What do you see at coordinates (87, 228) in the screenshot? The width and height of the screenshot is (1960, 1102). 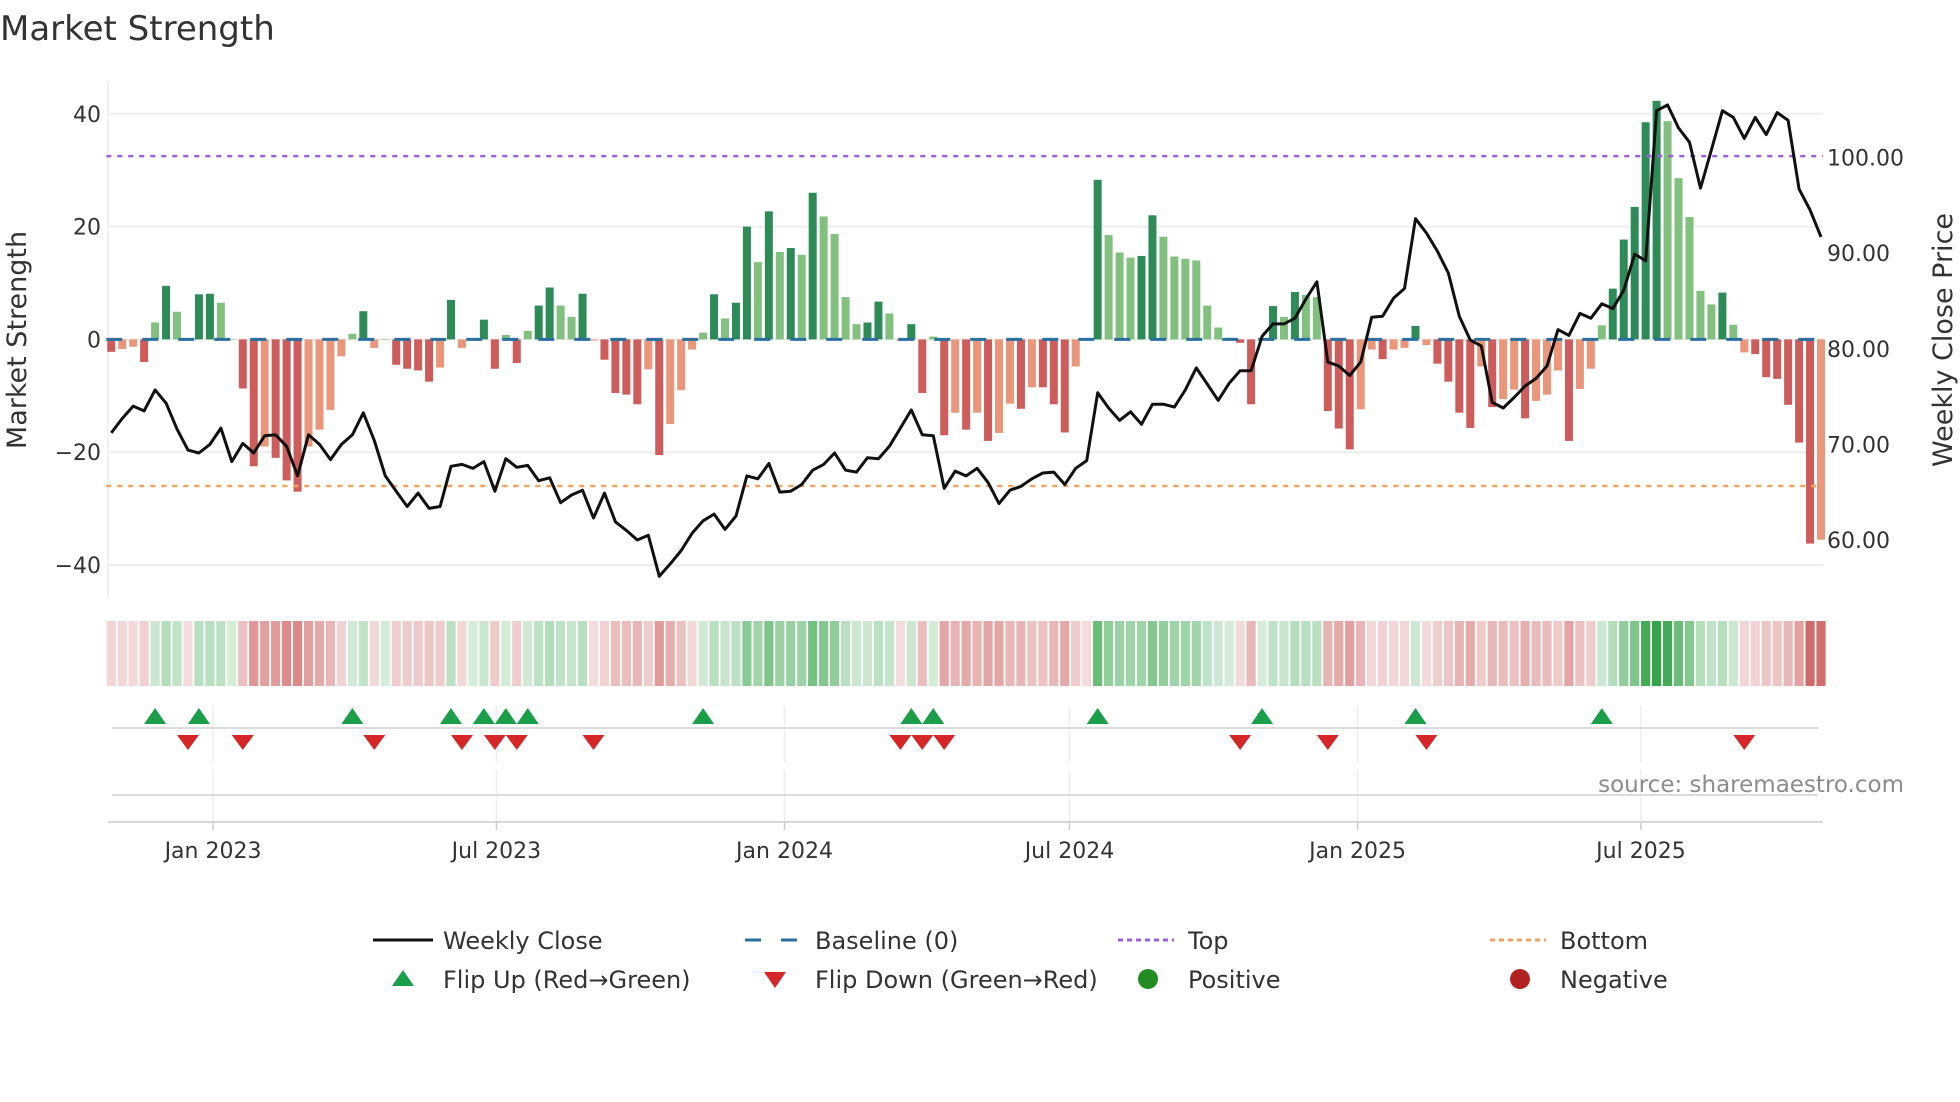 I see `y-tick-label: 20` at bounding box center [87, 228].